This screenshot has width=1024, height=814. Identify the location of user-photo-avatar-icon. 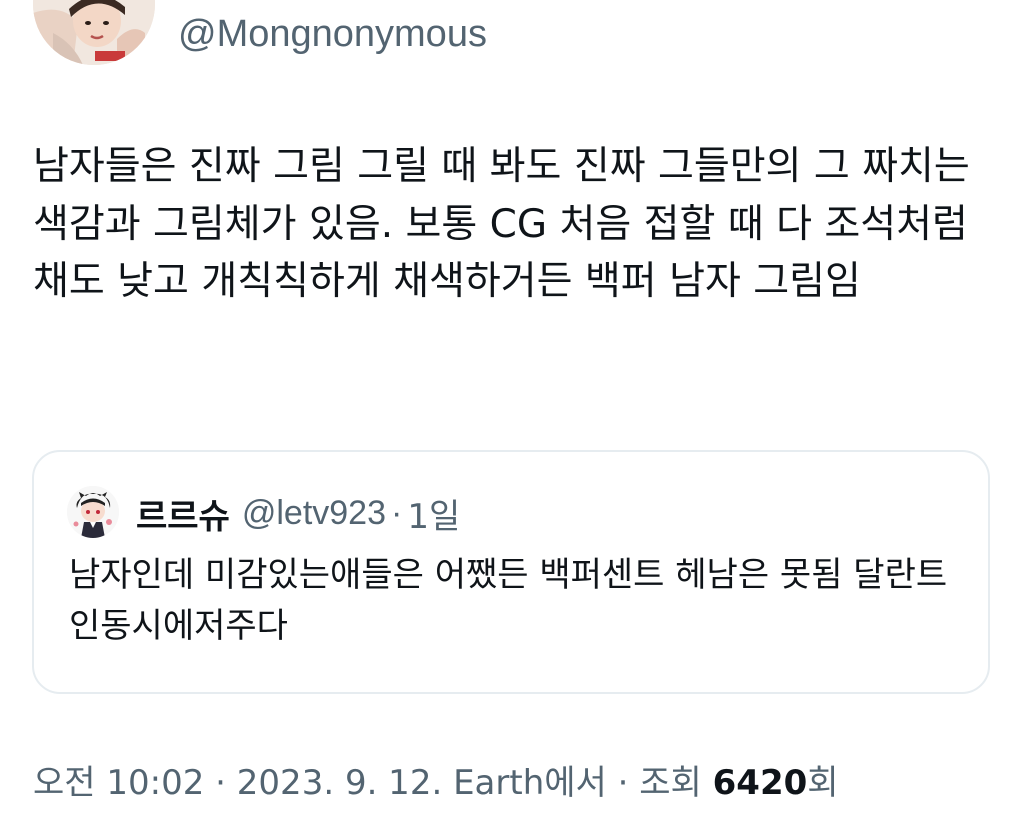
(94, 32).